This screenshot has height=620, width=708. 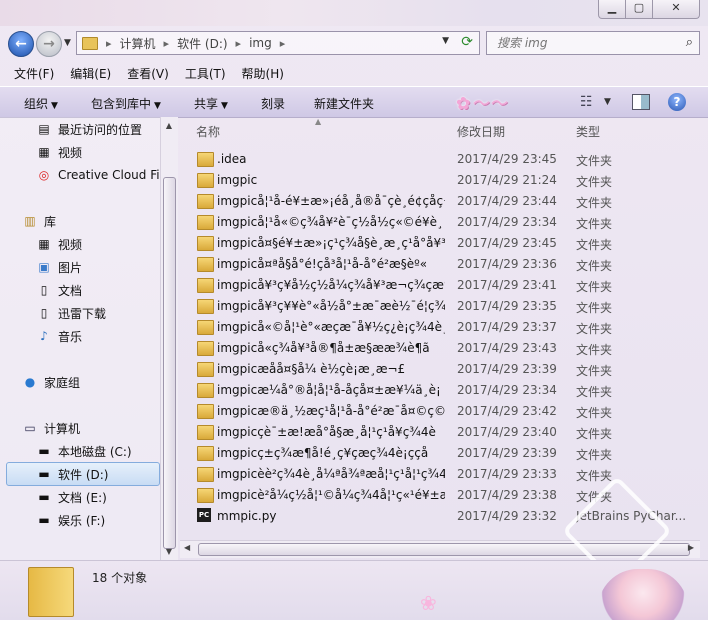 I want to click on search-box: ⌕, so click(x=593, y=43).